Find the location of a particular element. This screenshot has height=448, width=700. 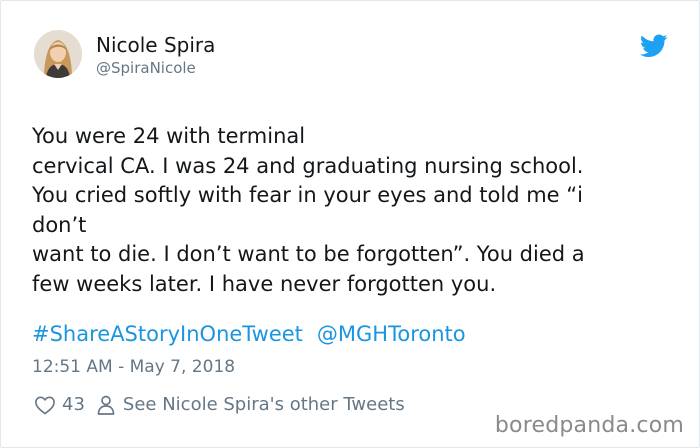

hashtag-link: #ShareAStoryInOneTweet is located at coordinates (167, 334).